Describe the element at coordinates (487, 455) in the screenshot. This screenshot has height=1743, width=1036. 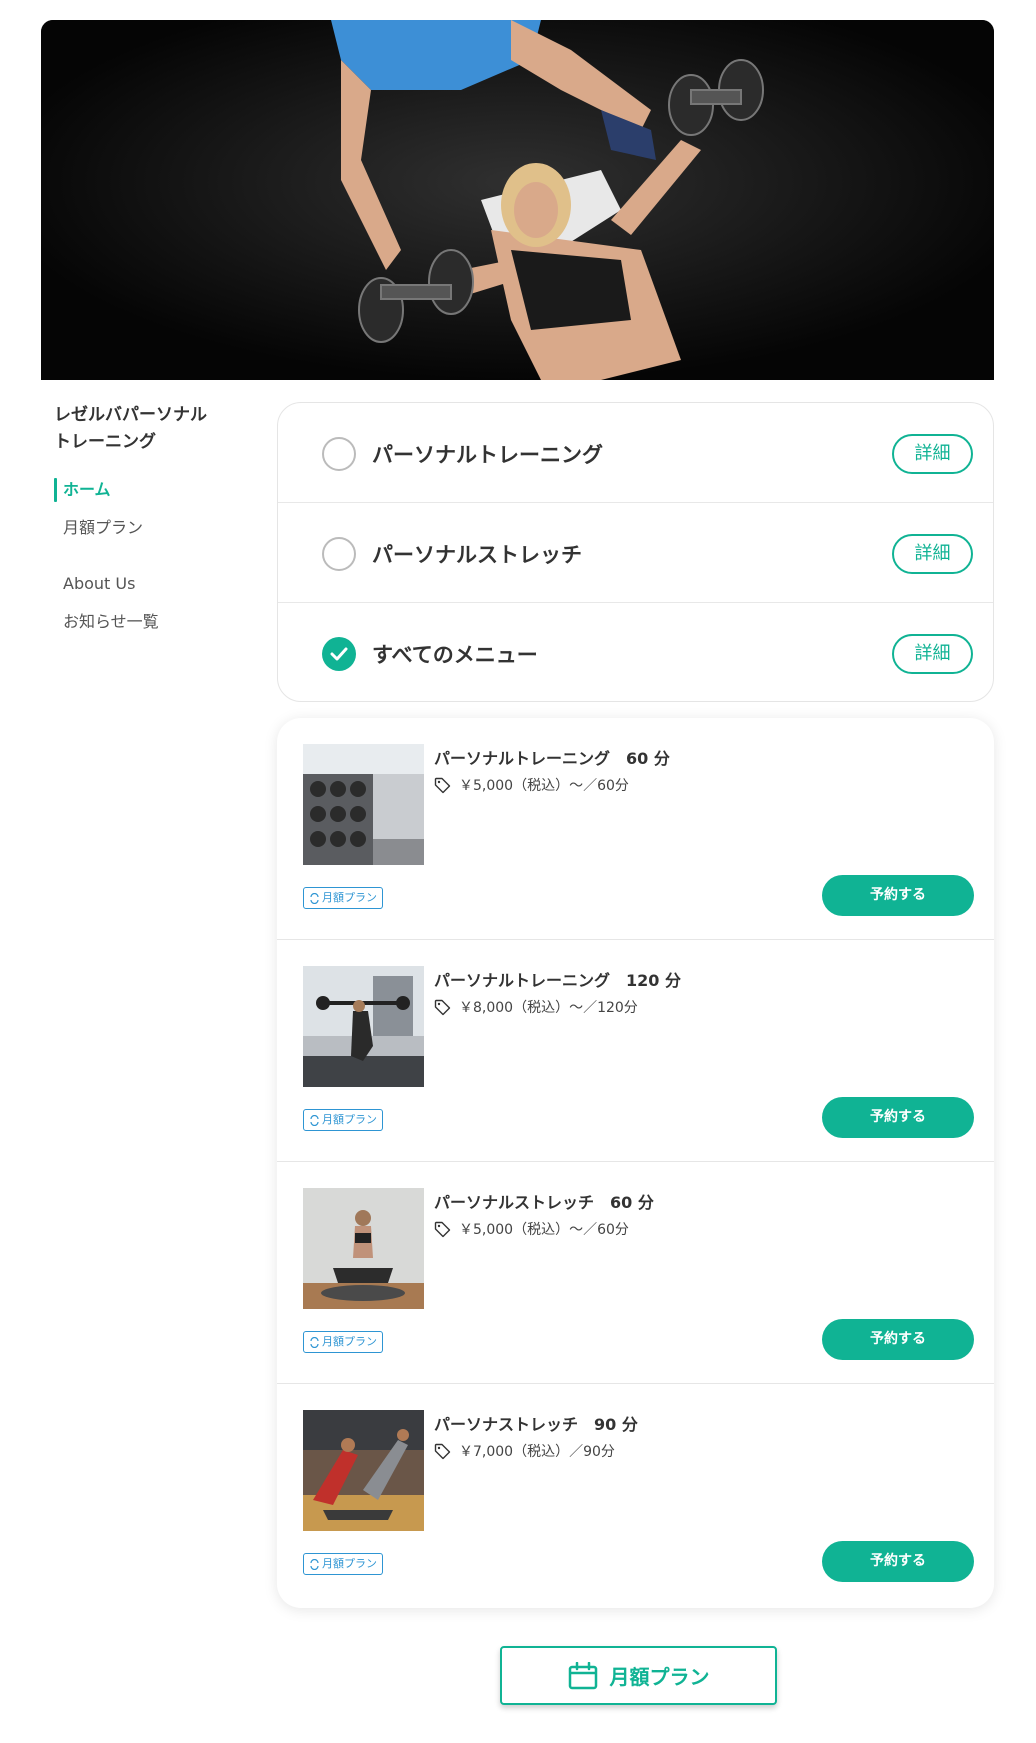
I see `category-label: パーソナルトレーニング` at that location.